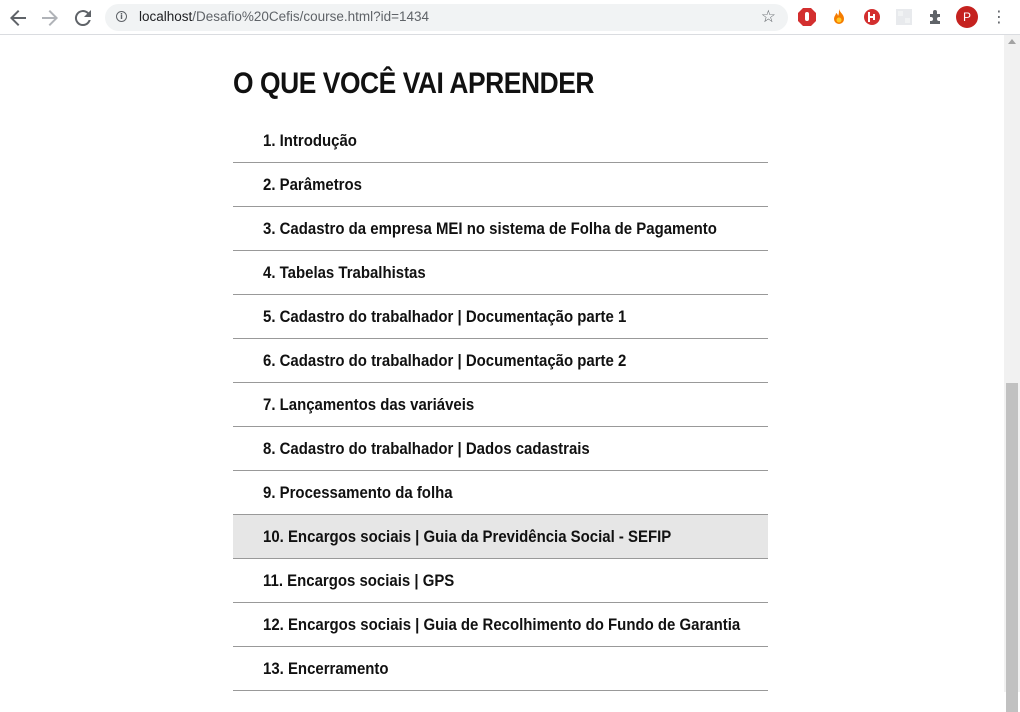 Image resolution: width=1020 pixels, height=712 pixels. What do you see at coordinates (768, 17) in the screenshot?
I see `star-icon: ☆` at bounding box center [768, 17].